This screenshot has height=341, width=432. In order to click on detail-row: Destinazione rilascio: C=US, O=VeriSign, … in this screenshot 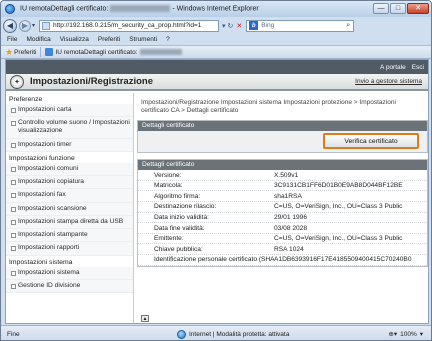, I will do `click(282, 207)`.